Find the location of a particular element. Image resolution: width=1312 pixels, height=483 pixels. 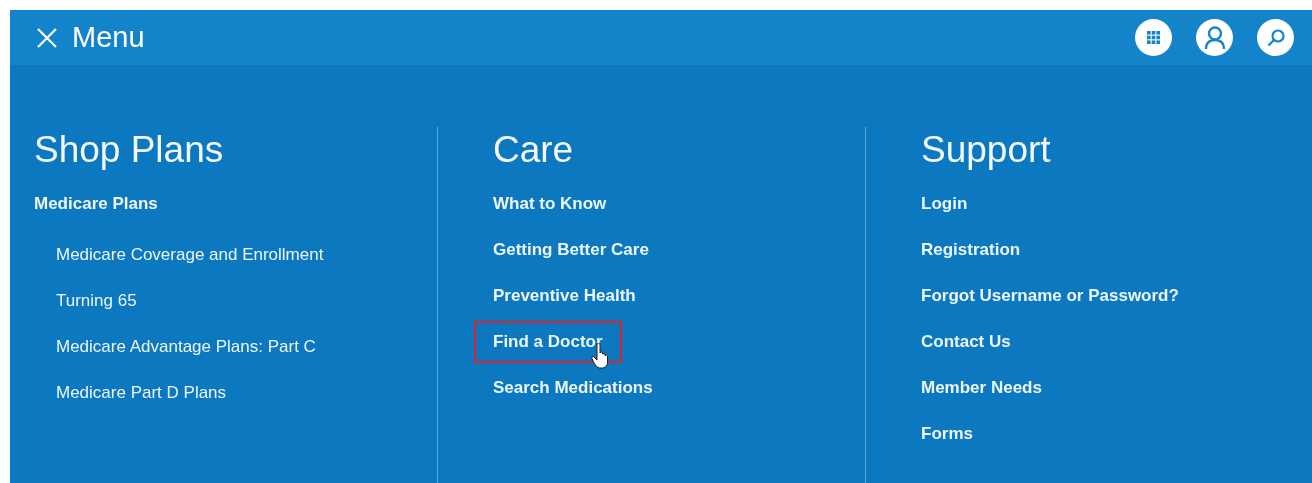

column-heading: Support is located at coordinates (986, 150).